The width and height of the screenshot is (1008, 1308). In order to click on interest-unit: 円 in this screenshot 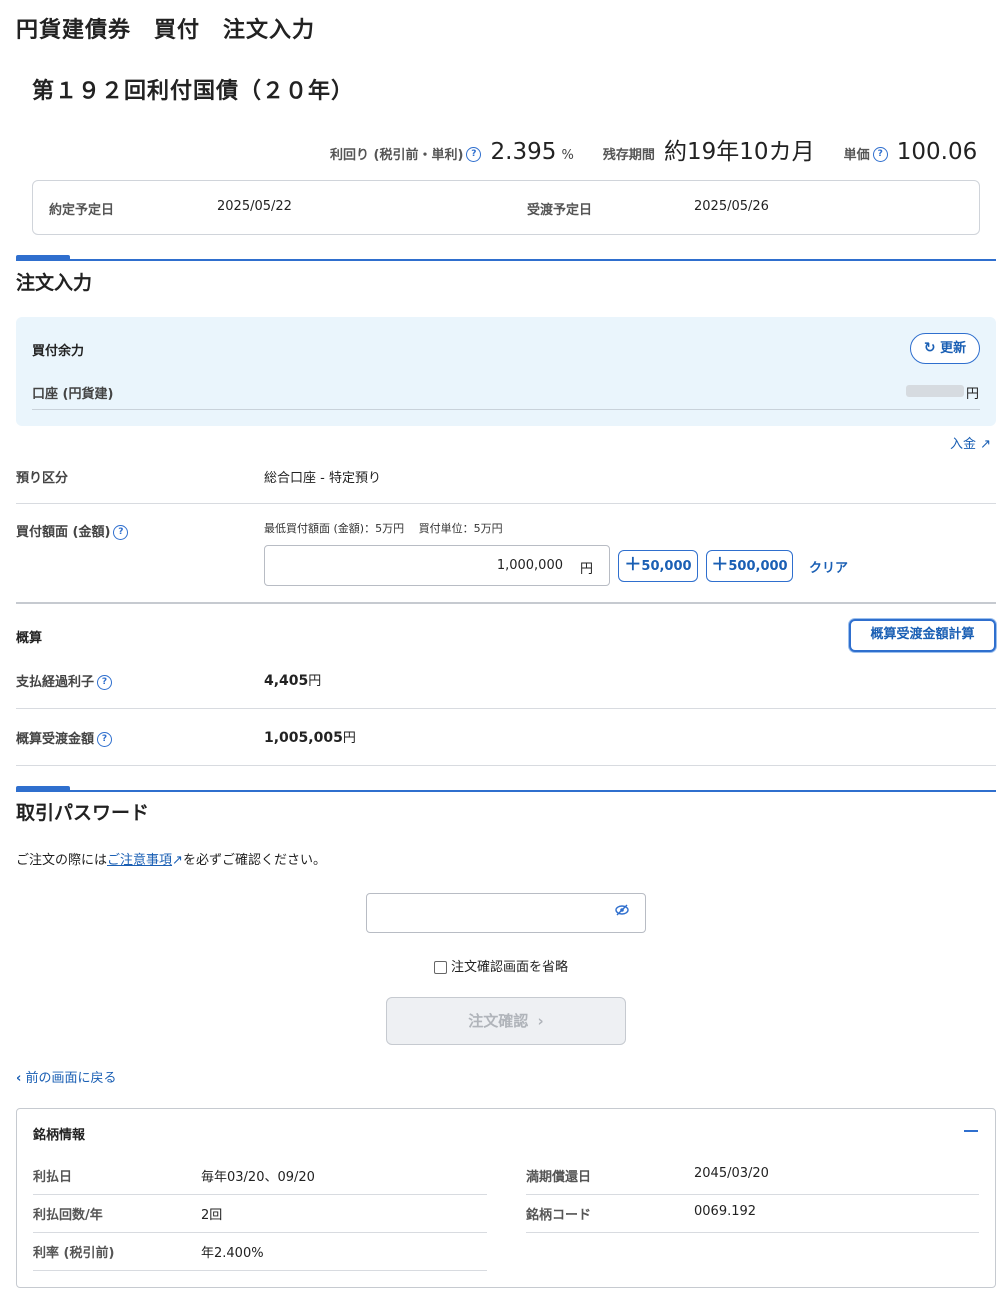, I will do `click(315, 681)`.